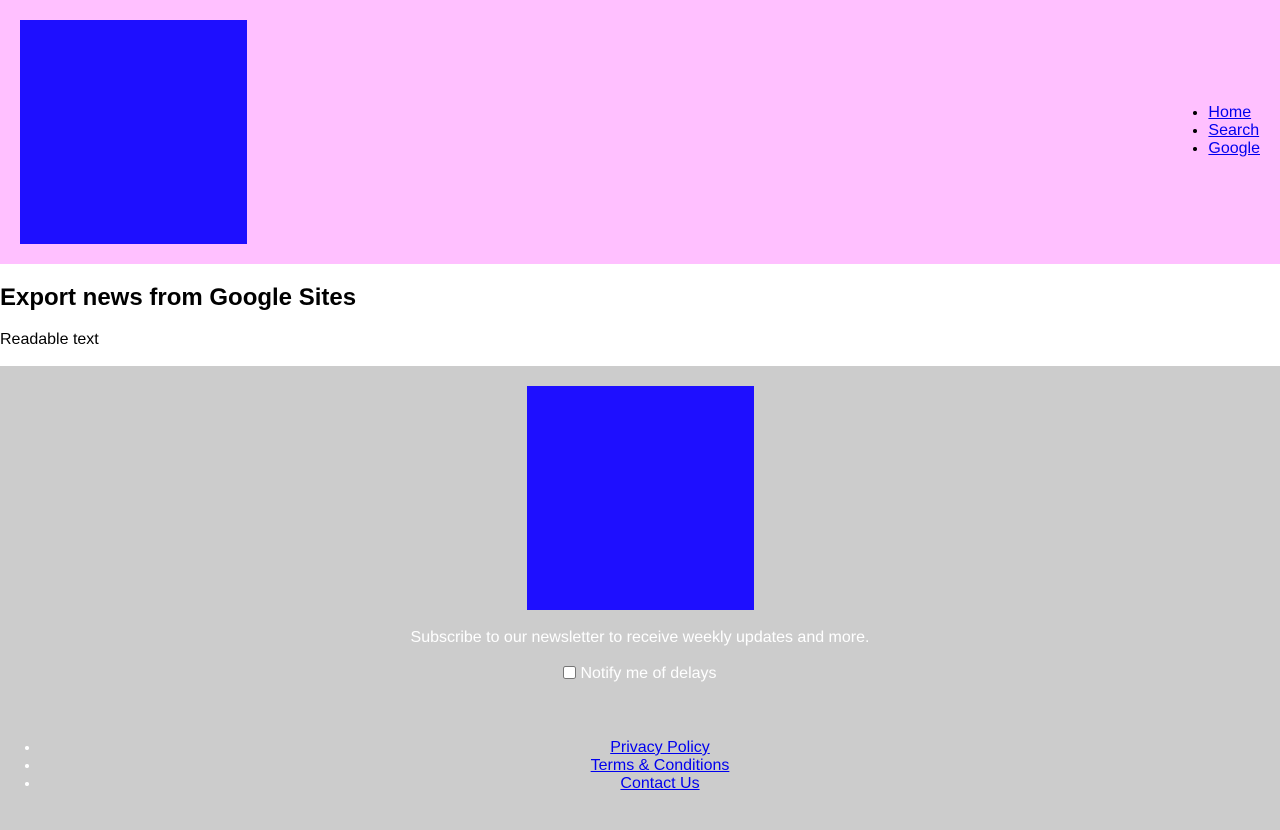  Describe the element at coordinates (178, 297) in the screenshot. I see `page-title: Export news from Google Sites` at that location.